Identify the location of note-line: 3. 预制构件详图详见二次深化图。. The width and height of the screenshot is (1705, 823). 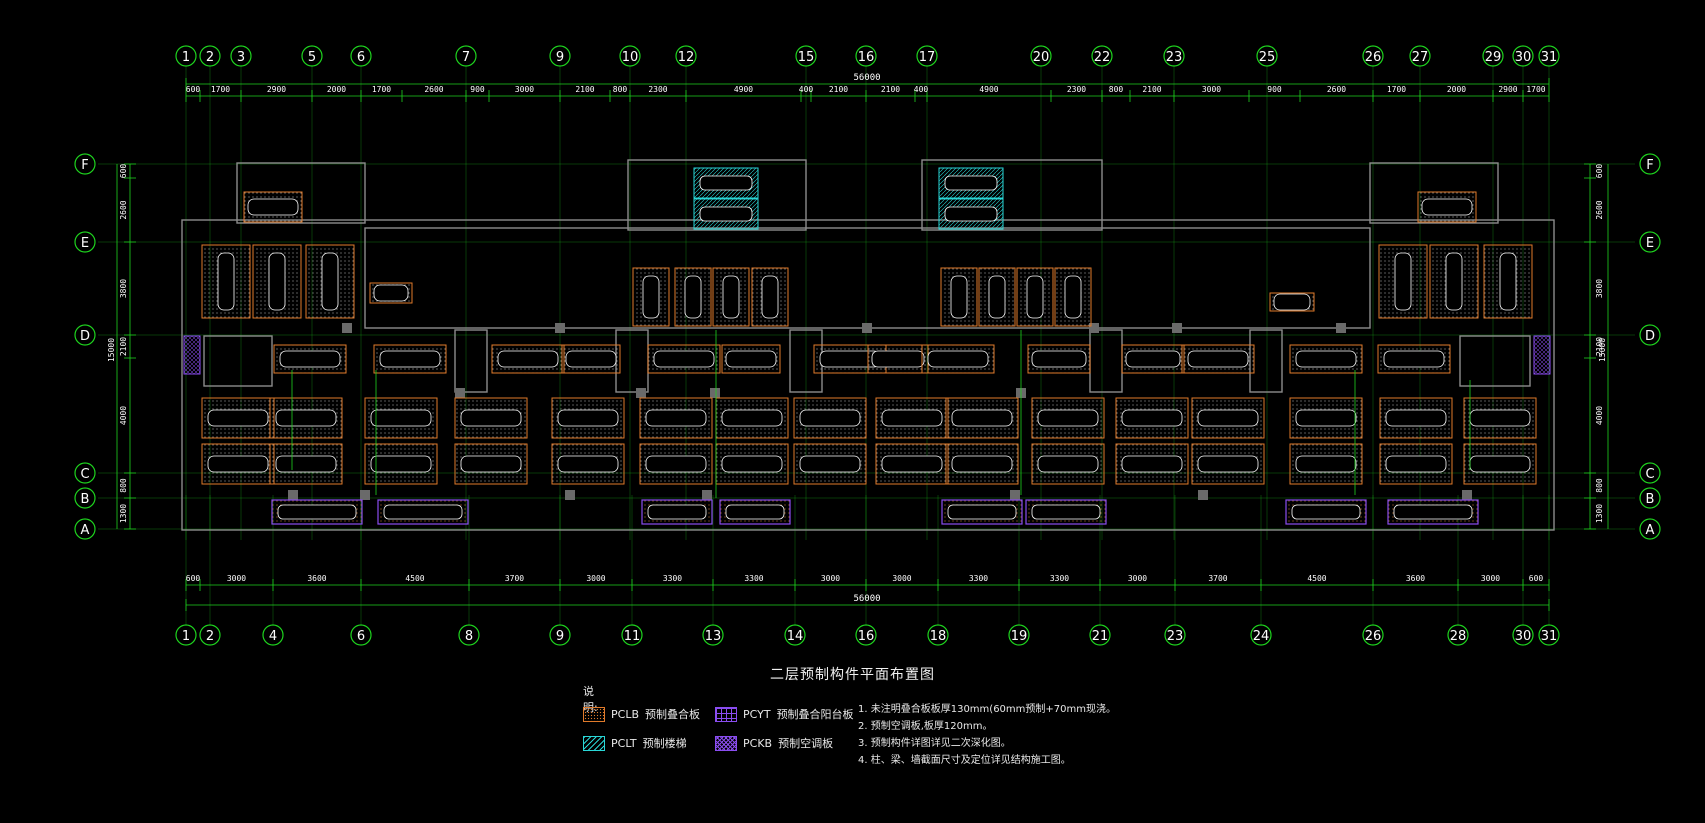
(934, 743).